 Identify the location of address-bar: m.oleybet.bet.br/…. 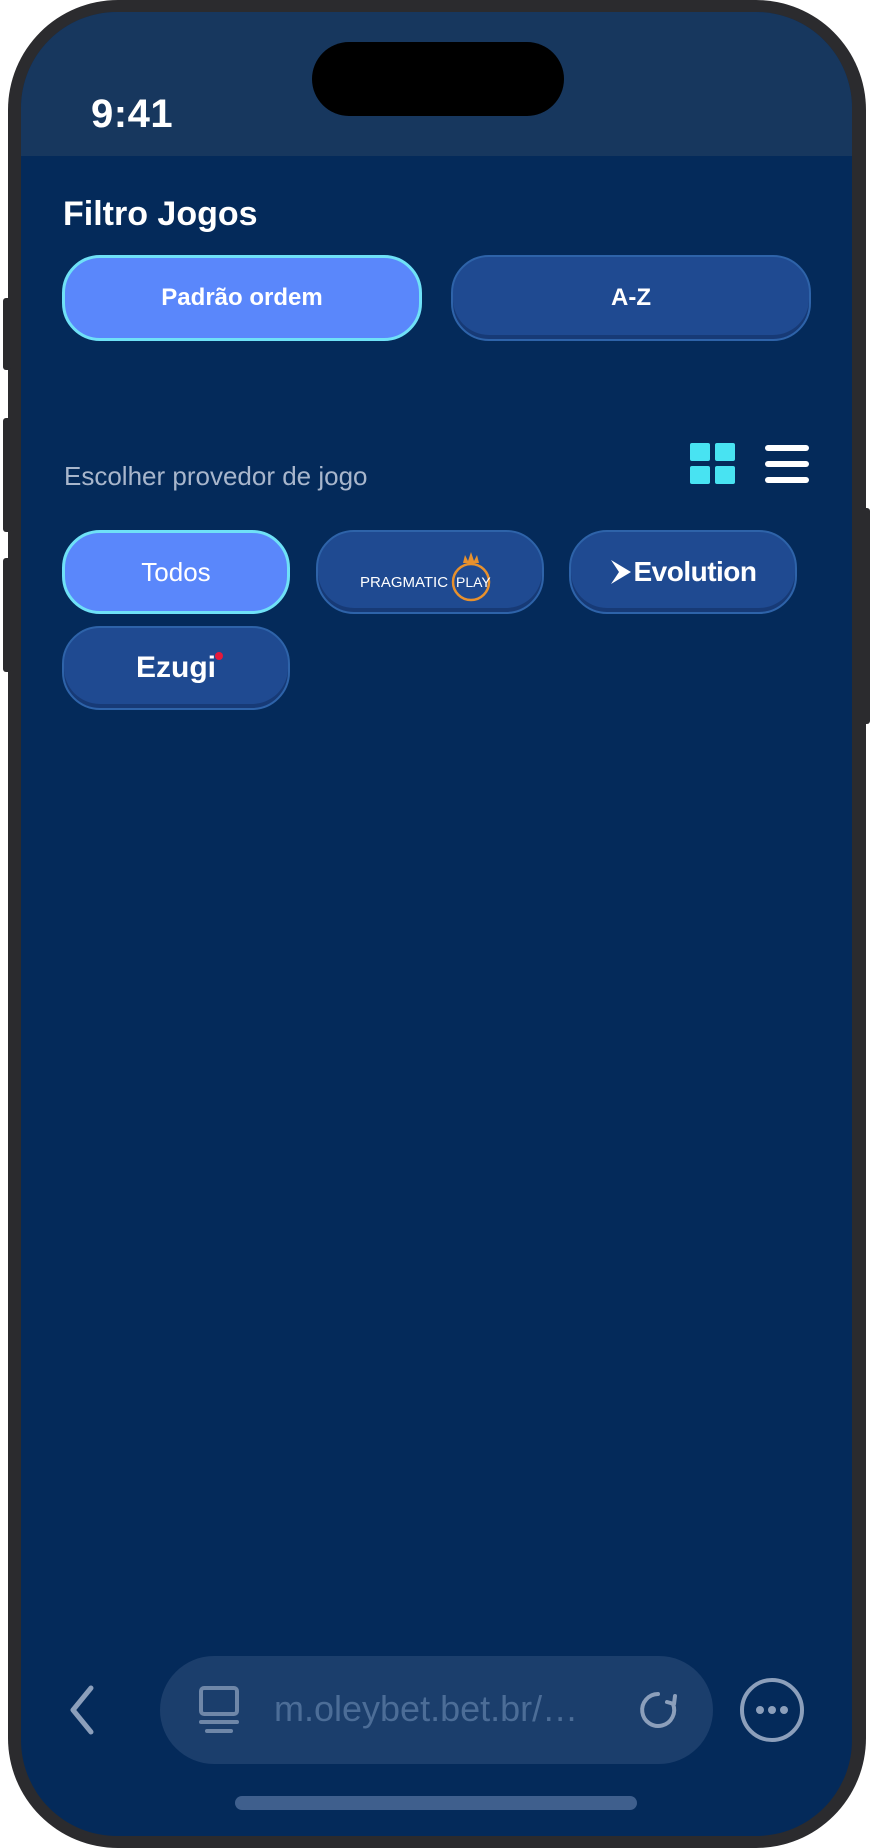
(436, 1710).